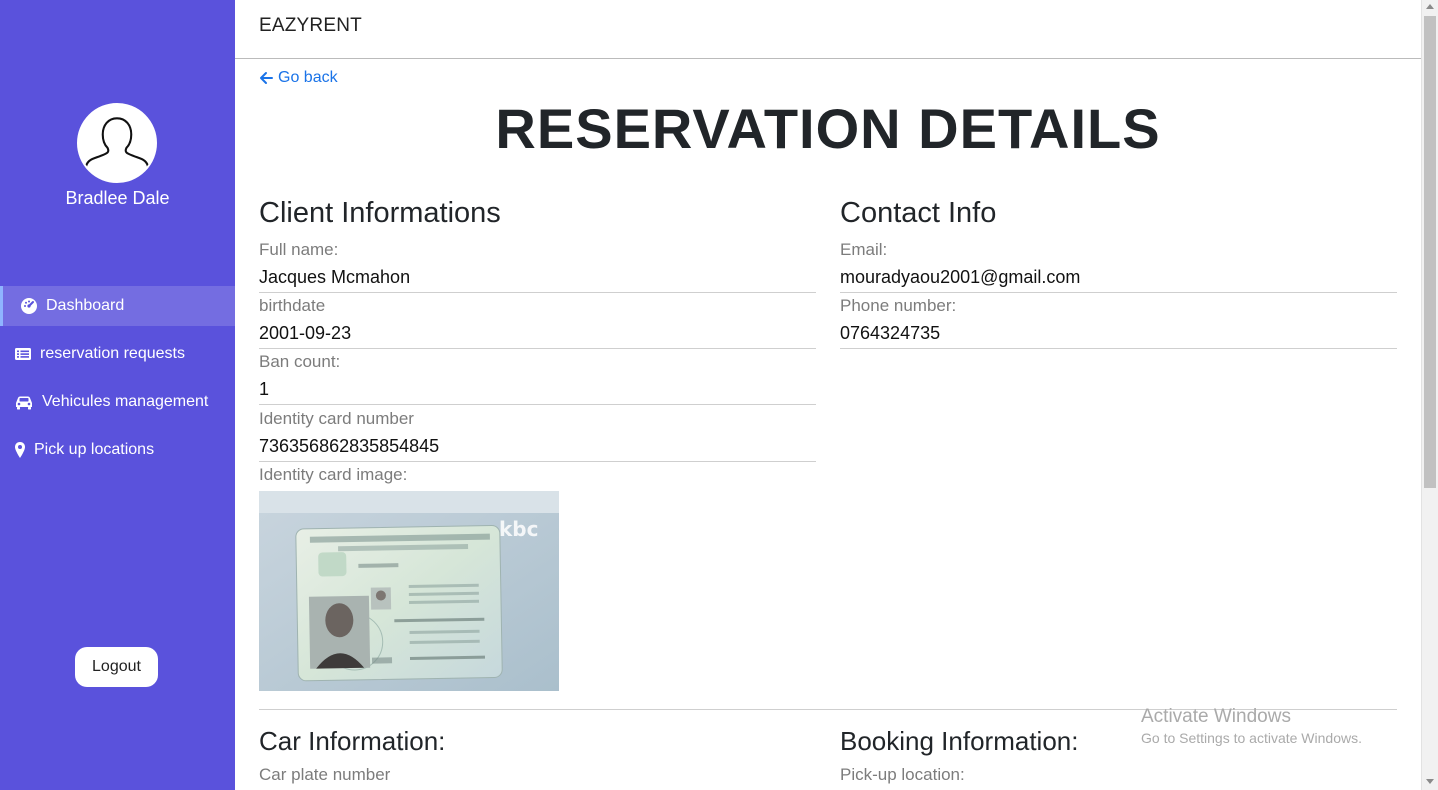 The height and width of the screenshot is (790, 1438). I want to click on dashboard-gauge-icon, so click(29, 306).